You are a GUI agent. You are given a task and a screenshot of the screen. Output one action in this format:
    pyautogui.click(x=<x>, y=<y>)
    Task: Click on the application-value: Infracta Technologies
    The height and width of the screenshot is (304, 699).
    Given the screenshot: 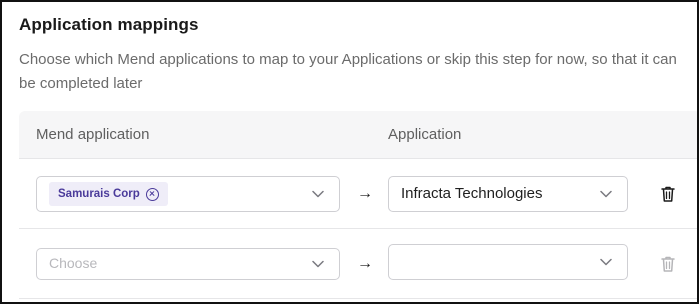 What is the action you would take?
    pyautogui.click(x=472, y=193)
    